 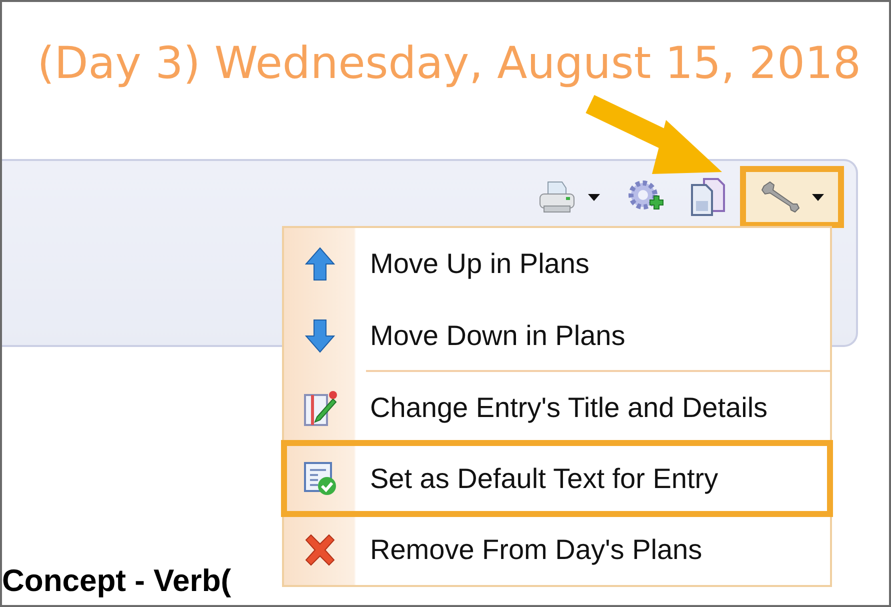 What do you see at coordinates (320, 407) in the screenshot?
I see `edit-document-icon` at bounding box center [320, 407].